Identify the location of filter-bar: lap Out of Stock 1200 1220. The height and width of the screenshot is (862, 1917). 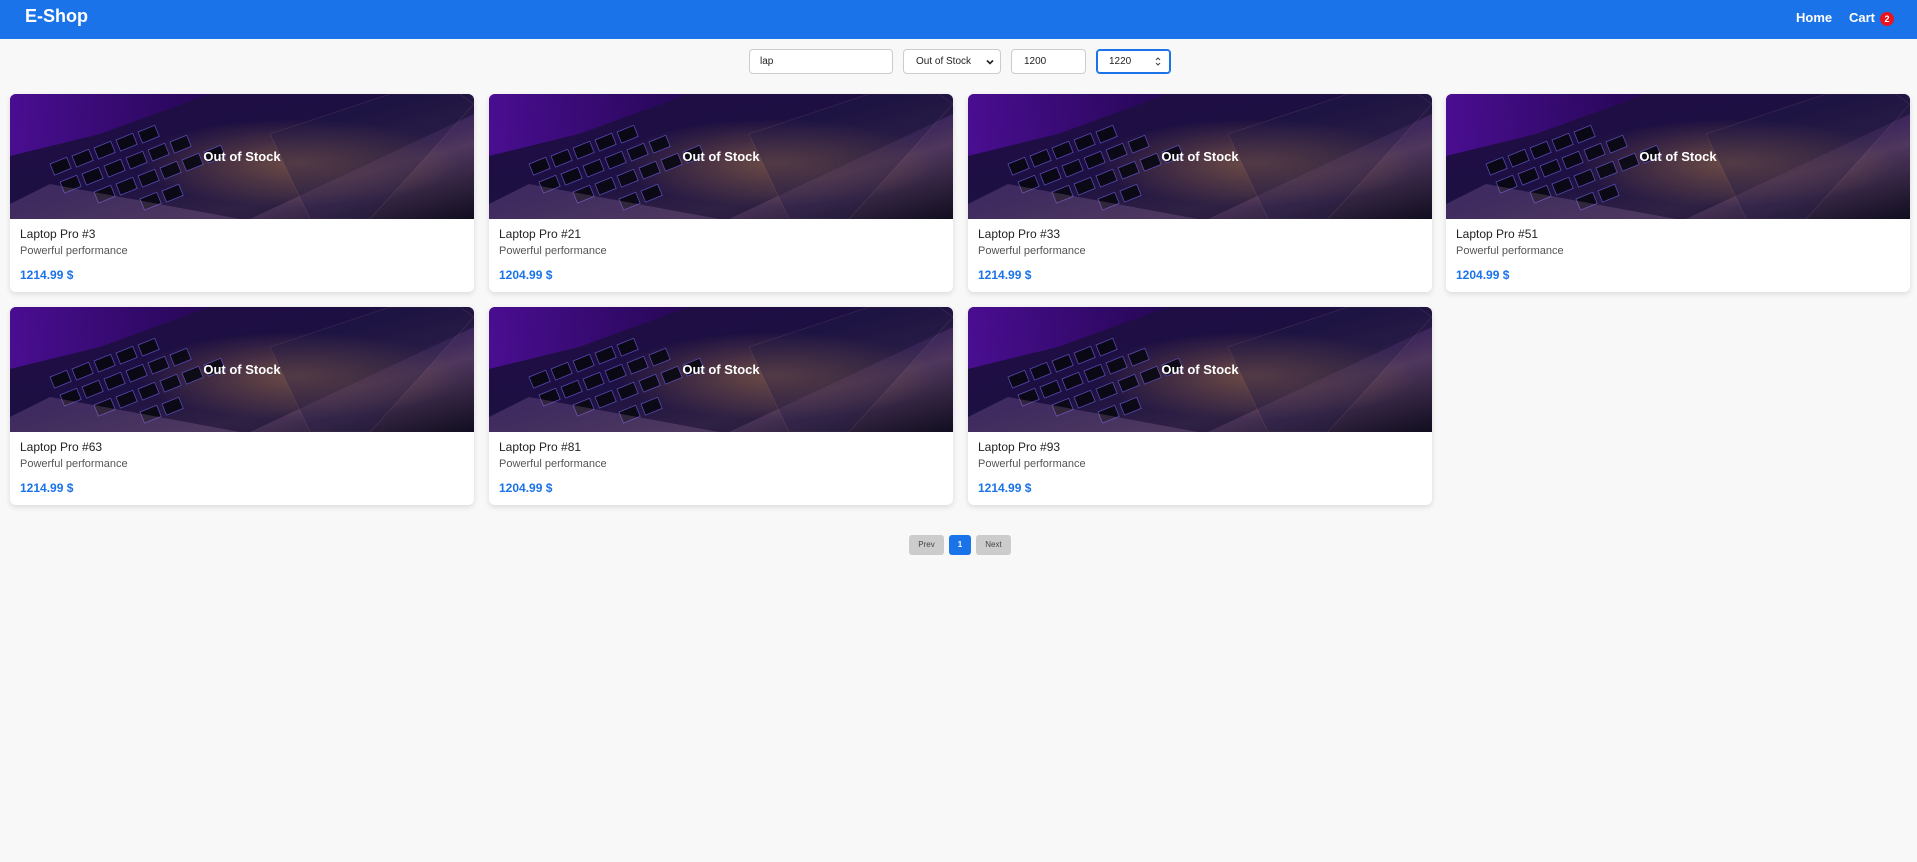
(958, 61).